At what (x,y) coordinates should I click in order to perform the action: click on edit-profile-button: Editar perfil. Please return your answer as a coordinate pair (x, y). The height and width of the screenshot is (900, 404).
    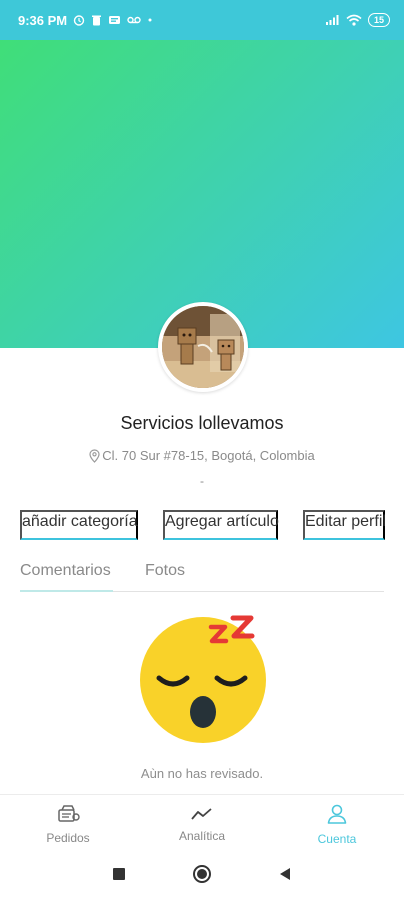
    Looking at the image, I should click on (344, 525).